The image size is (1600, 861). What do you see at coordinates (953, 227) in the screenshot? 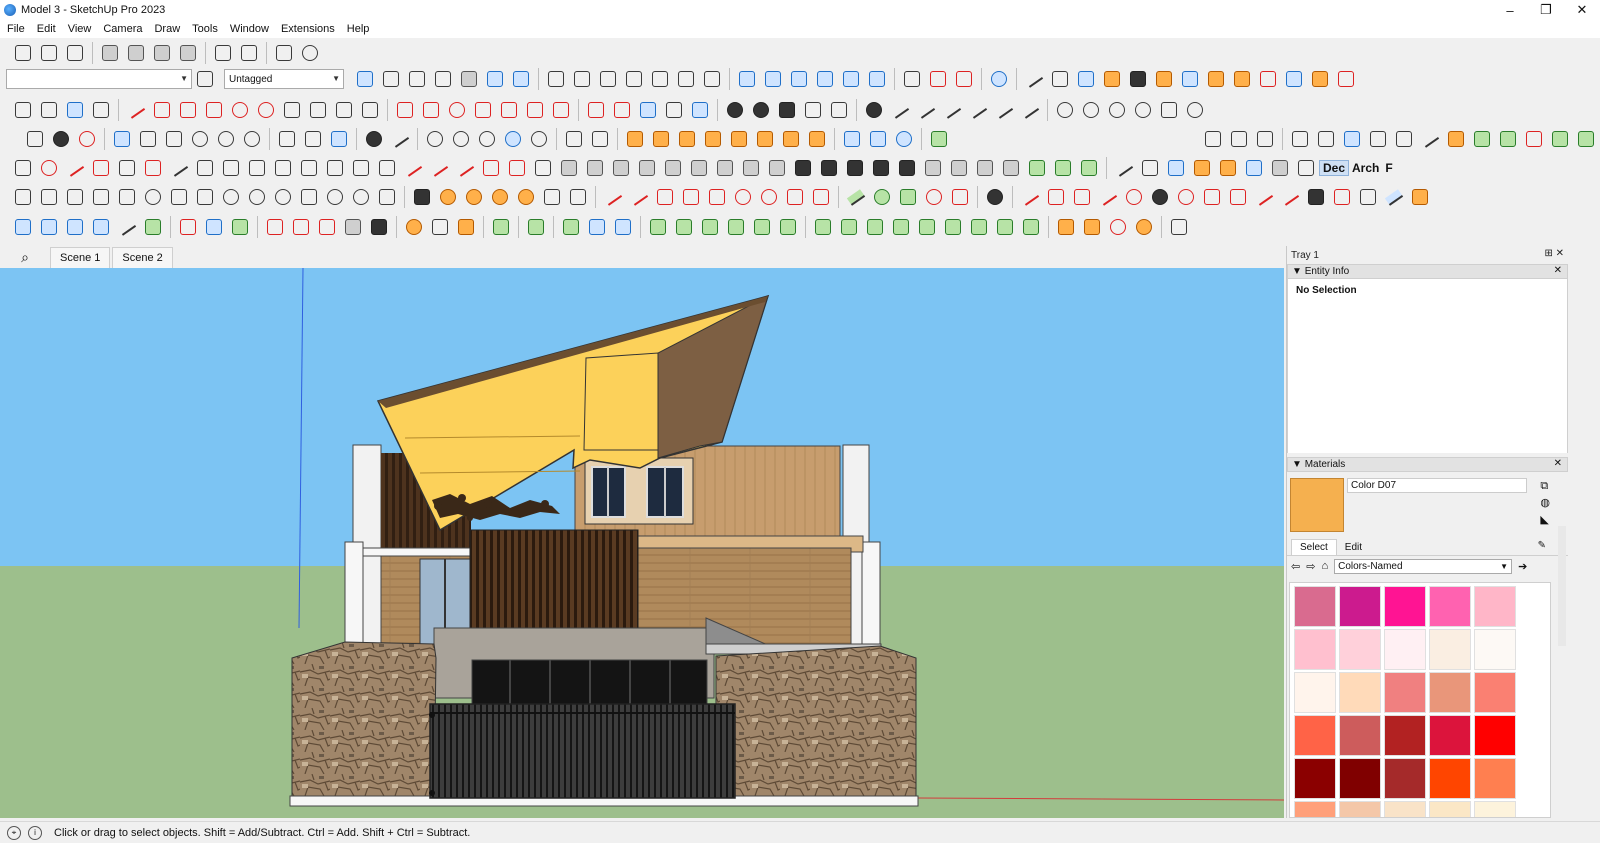
I see `ext-c33-icon` at bounding box center [953, 227].